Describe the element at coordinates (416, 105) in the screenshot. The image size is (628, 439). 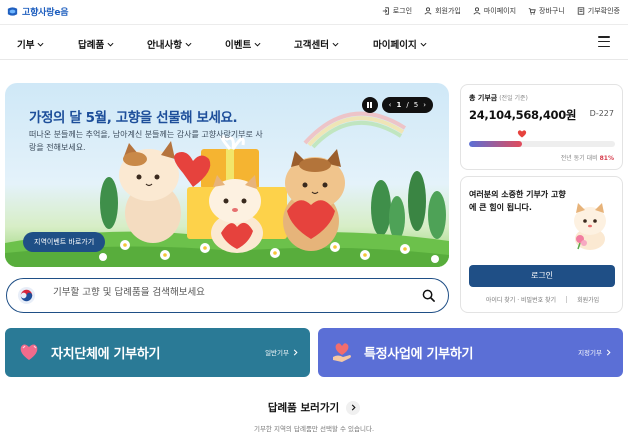
I see `pager-total: 5` at that location.